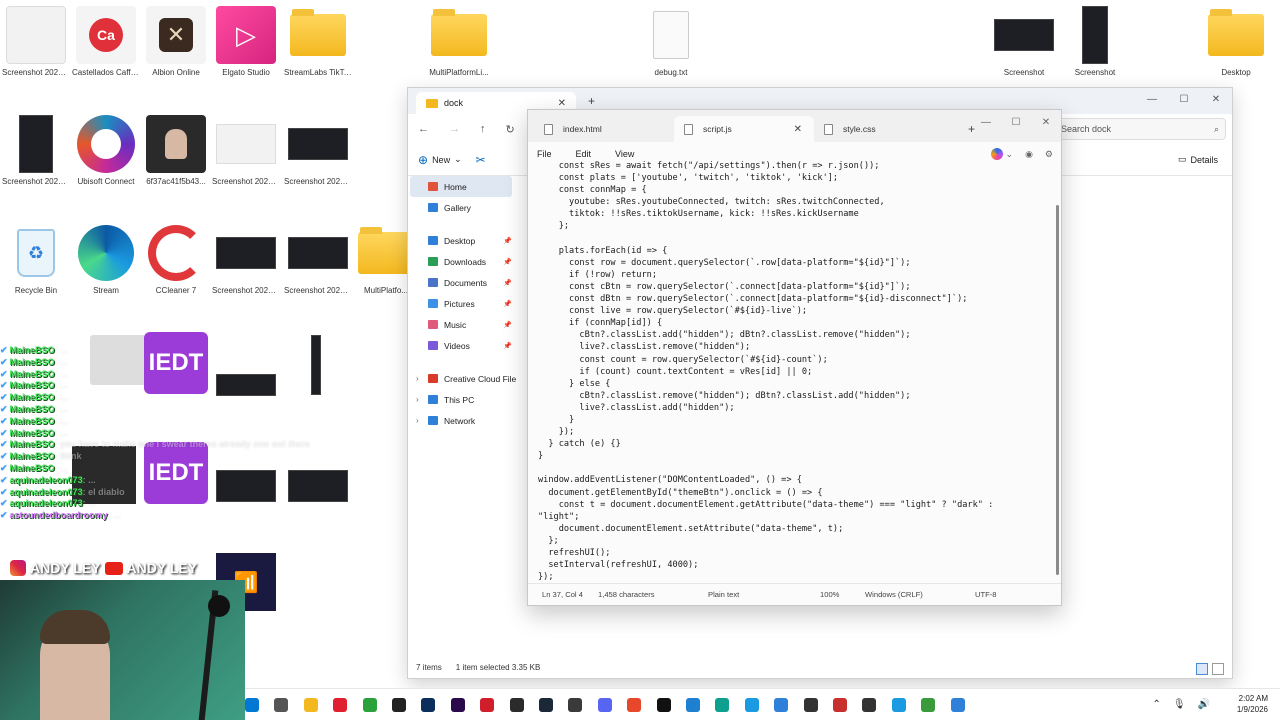  What do you see at coordinates (487, 705) in the screenshot?
I see `obs-icon` at bounding box center [487, 705].